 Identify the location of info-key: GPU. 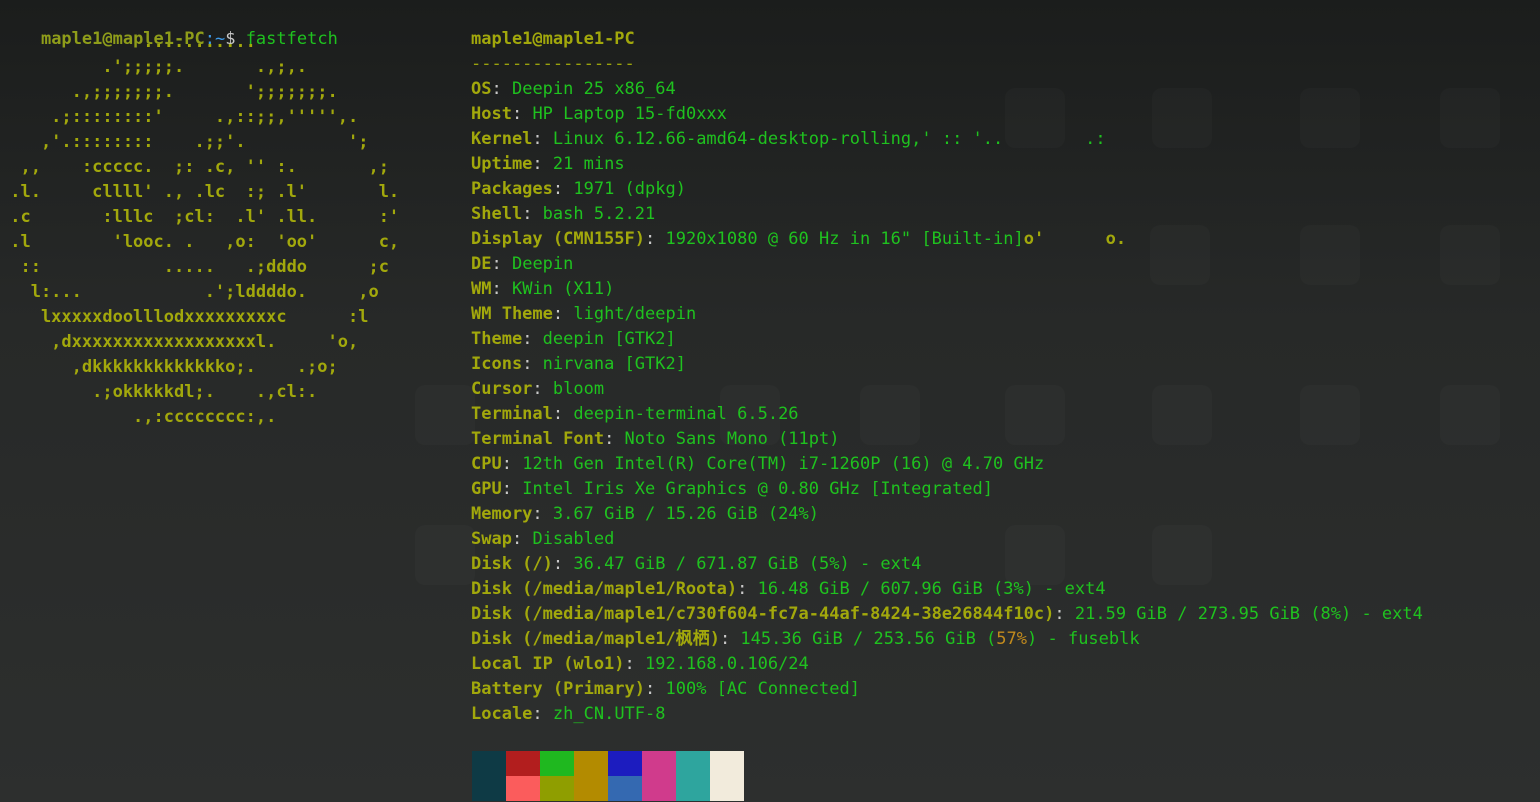
(486, 489).